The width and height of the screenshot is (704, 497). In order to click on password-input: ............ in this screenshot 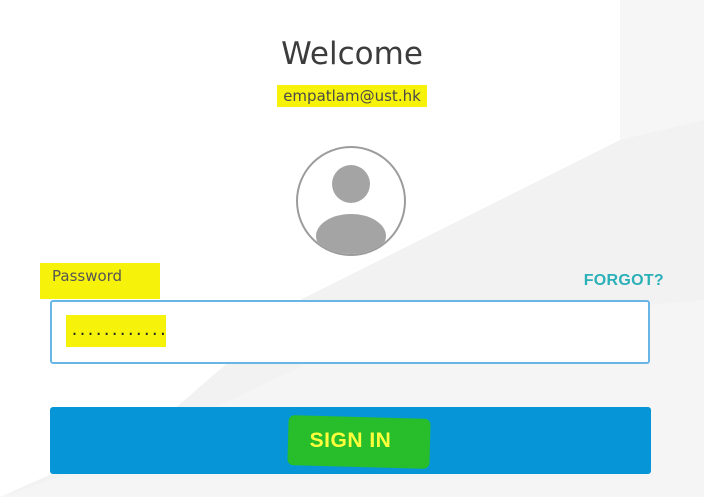, I will do `click(350, 332)`.